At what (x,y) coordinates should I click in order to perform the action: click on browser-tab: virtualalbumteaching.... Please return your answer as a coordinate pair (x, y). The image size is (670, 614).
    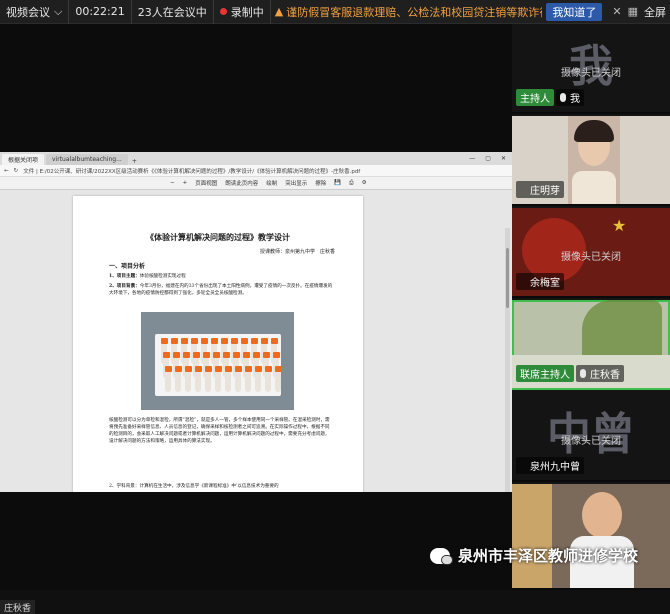
    Looking at the image, I should click on (87, 159).